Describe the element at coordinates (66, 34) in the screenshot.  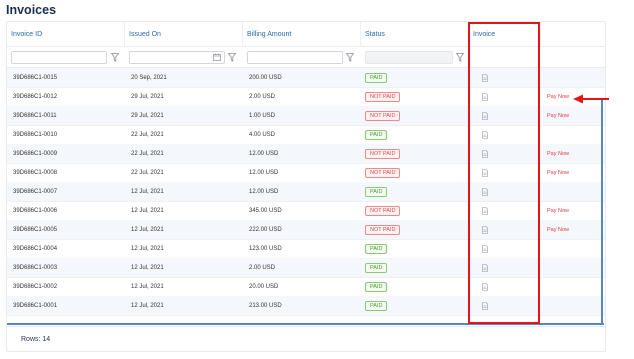
I see `column-header-invoice-id: Invoice ID` at that location.